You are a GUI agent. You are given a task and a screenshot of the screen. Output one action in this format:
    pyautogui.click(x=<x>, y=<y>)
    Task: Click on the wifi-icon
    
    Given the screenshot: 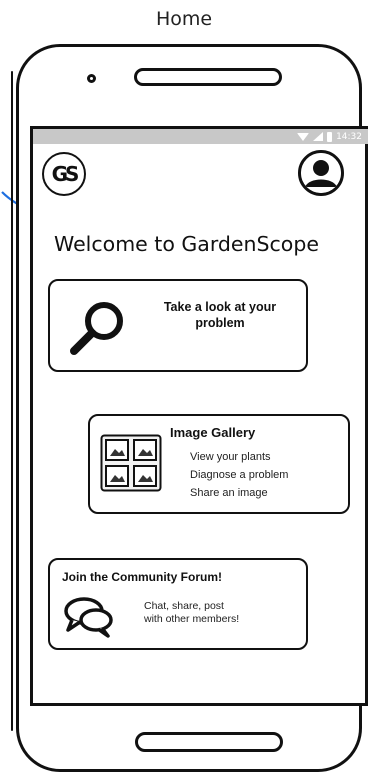 What is the action you would take?
    pyautogui.click(x=303, y=136)
    